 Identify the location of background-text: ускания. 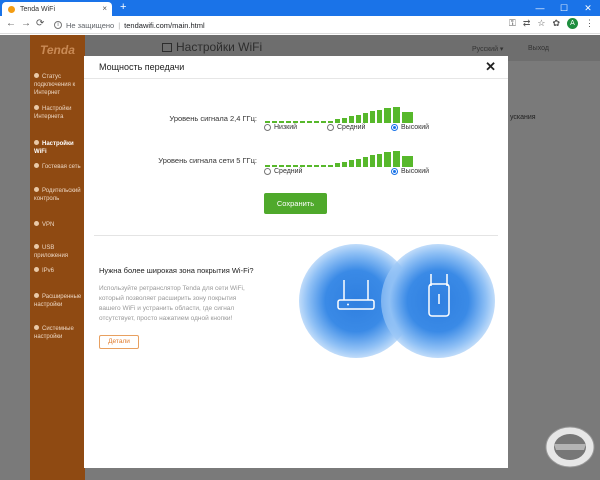
(523, 117).